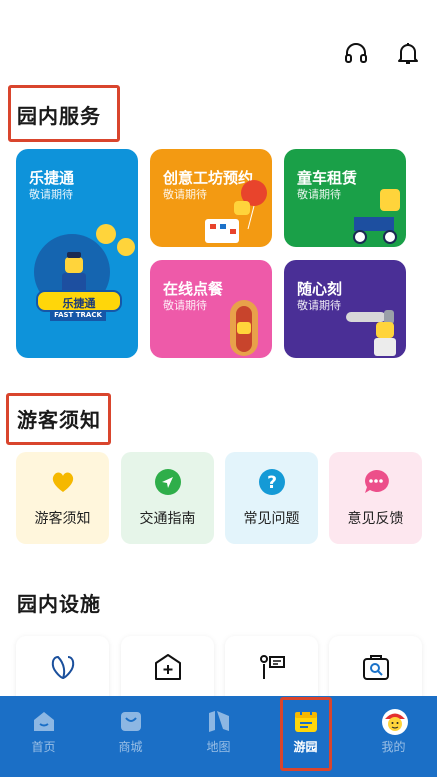  Describe the element at coordinates (59, 420) in the screenshot. I see `visitor-notice-title: 游客须知` at that location.